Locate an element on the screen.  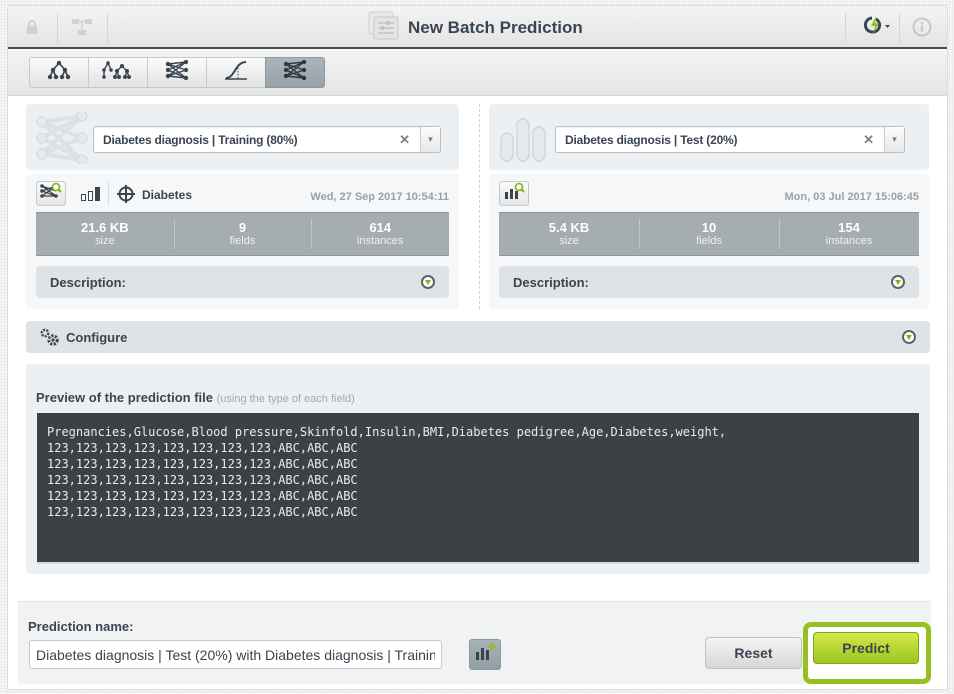
model-select: Diabetes diagnosis | Training (80%) ✕ ▼ is located at coordinates (267, 139).